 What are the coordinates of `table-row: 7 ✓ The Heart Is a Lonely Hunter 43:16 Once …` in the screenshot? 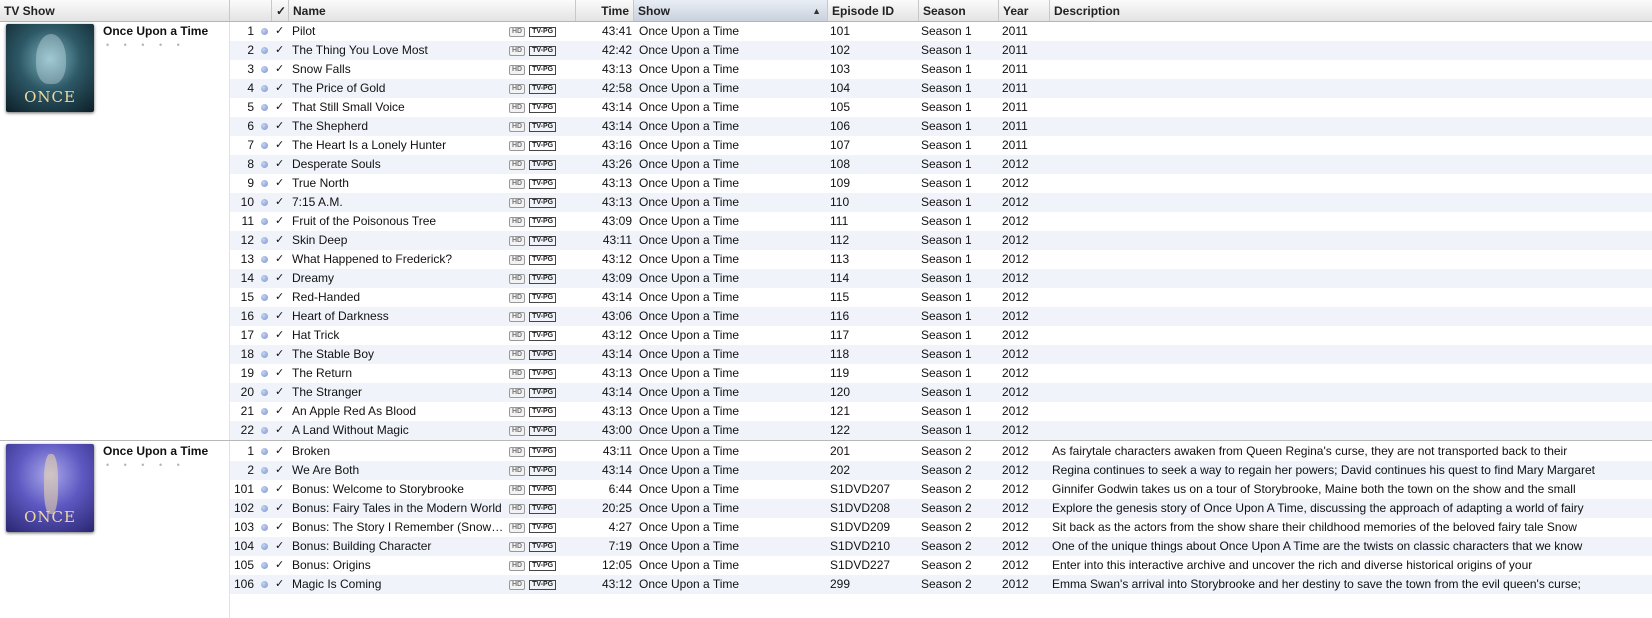 It's located at (941, 145).